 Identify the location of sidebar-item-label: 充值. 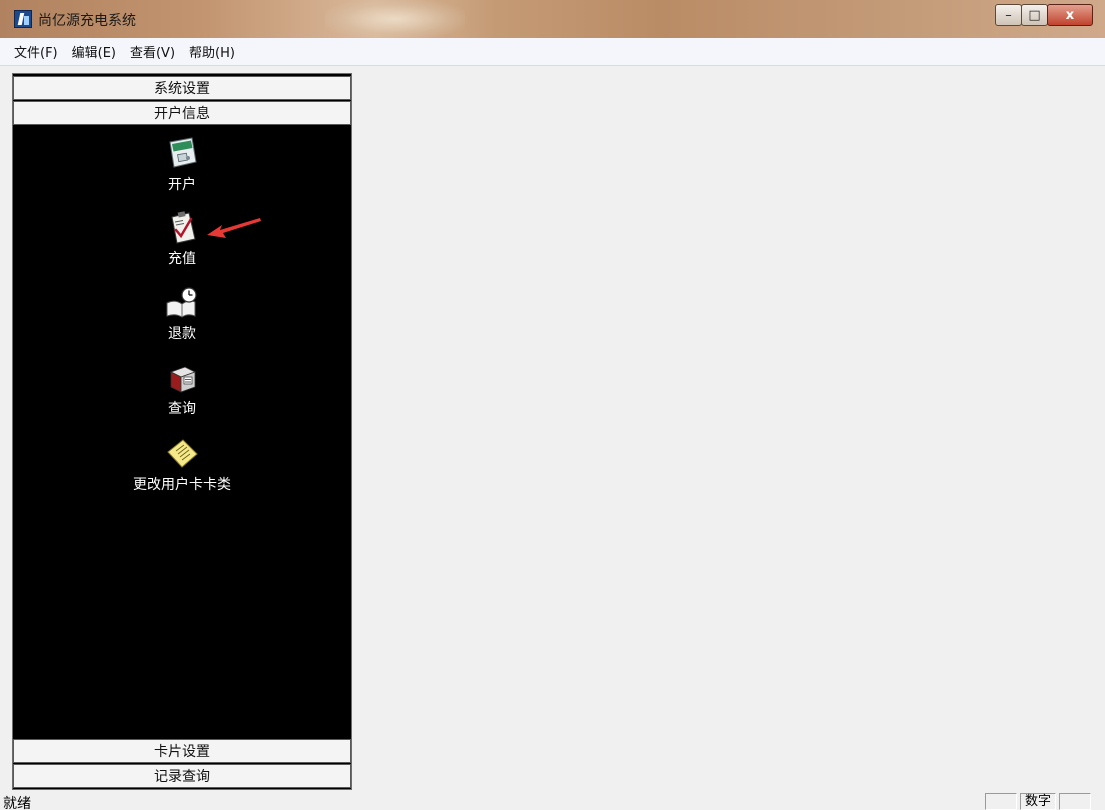
(182, 259).